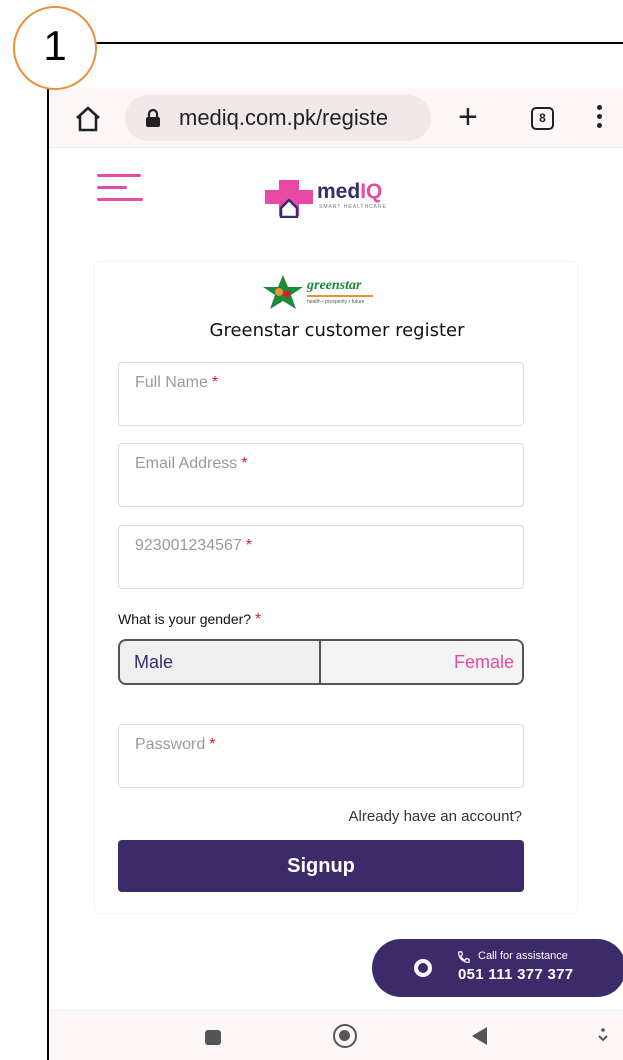  Describe the element at coordinates (603, 1035) in the screenshot. I see `keyboard-hide-icon` at that location.